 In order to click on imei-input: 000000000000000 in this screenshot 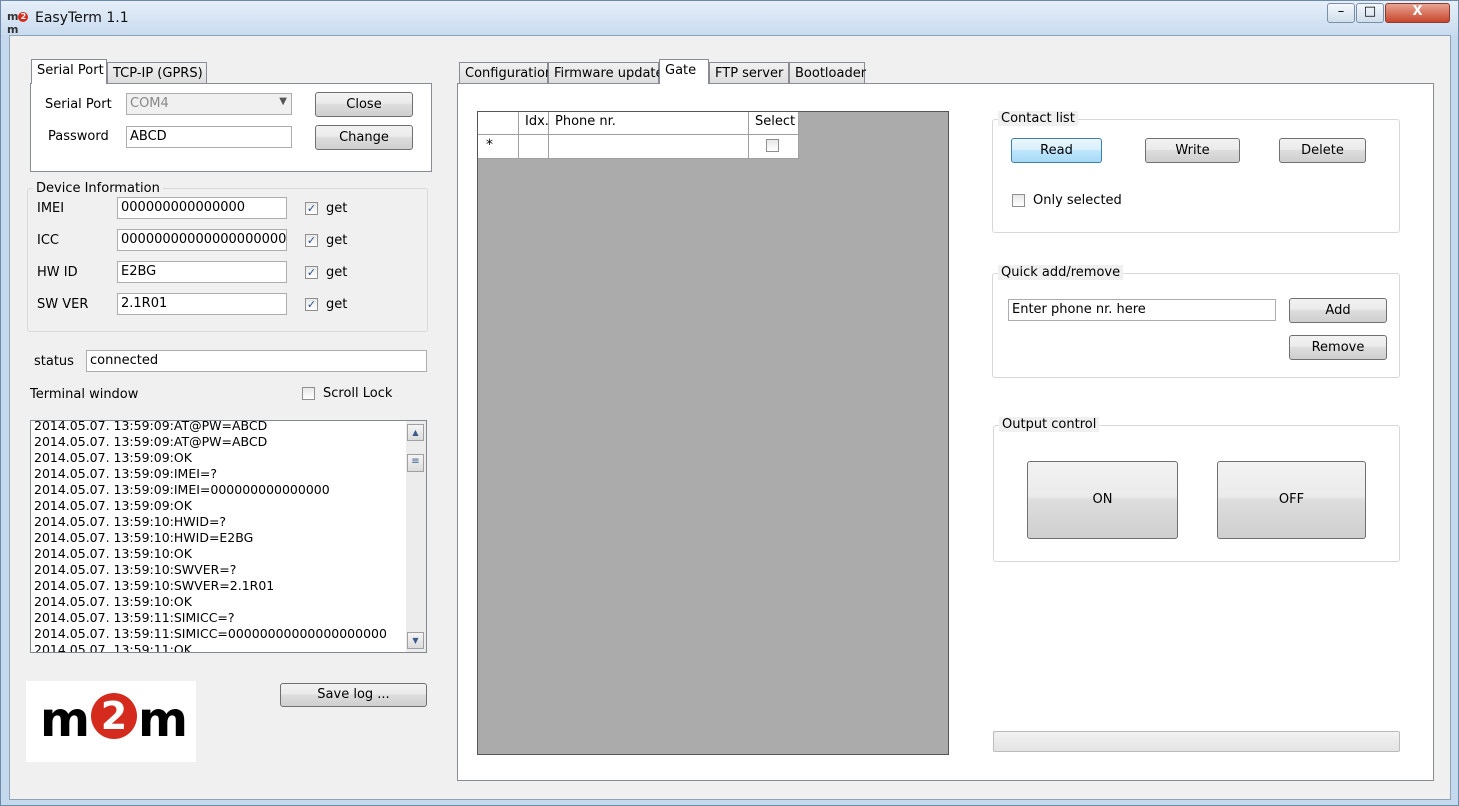, I will do `click(202, 208)`.